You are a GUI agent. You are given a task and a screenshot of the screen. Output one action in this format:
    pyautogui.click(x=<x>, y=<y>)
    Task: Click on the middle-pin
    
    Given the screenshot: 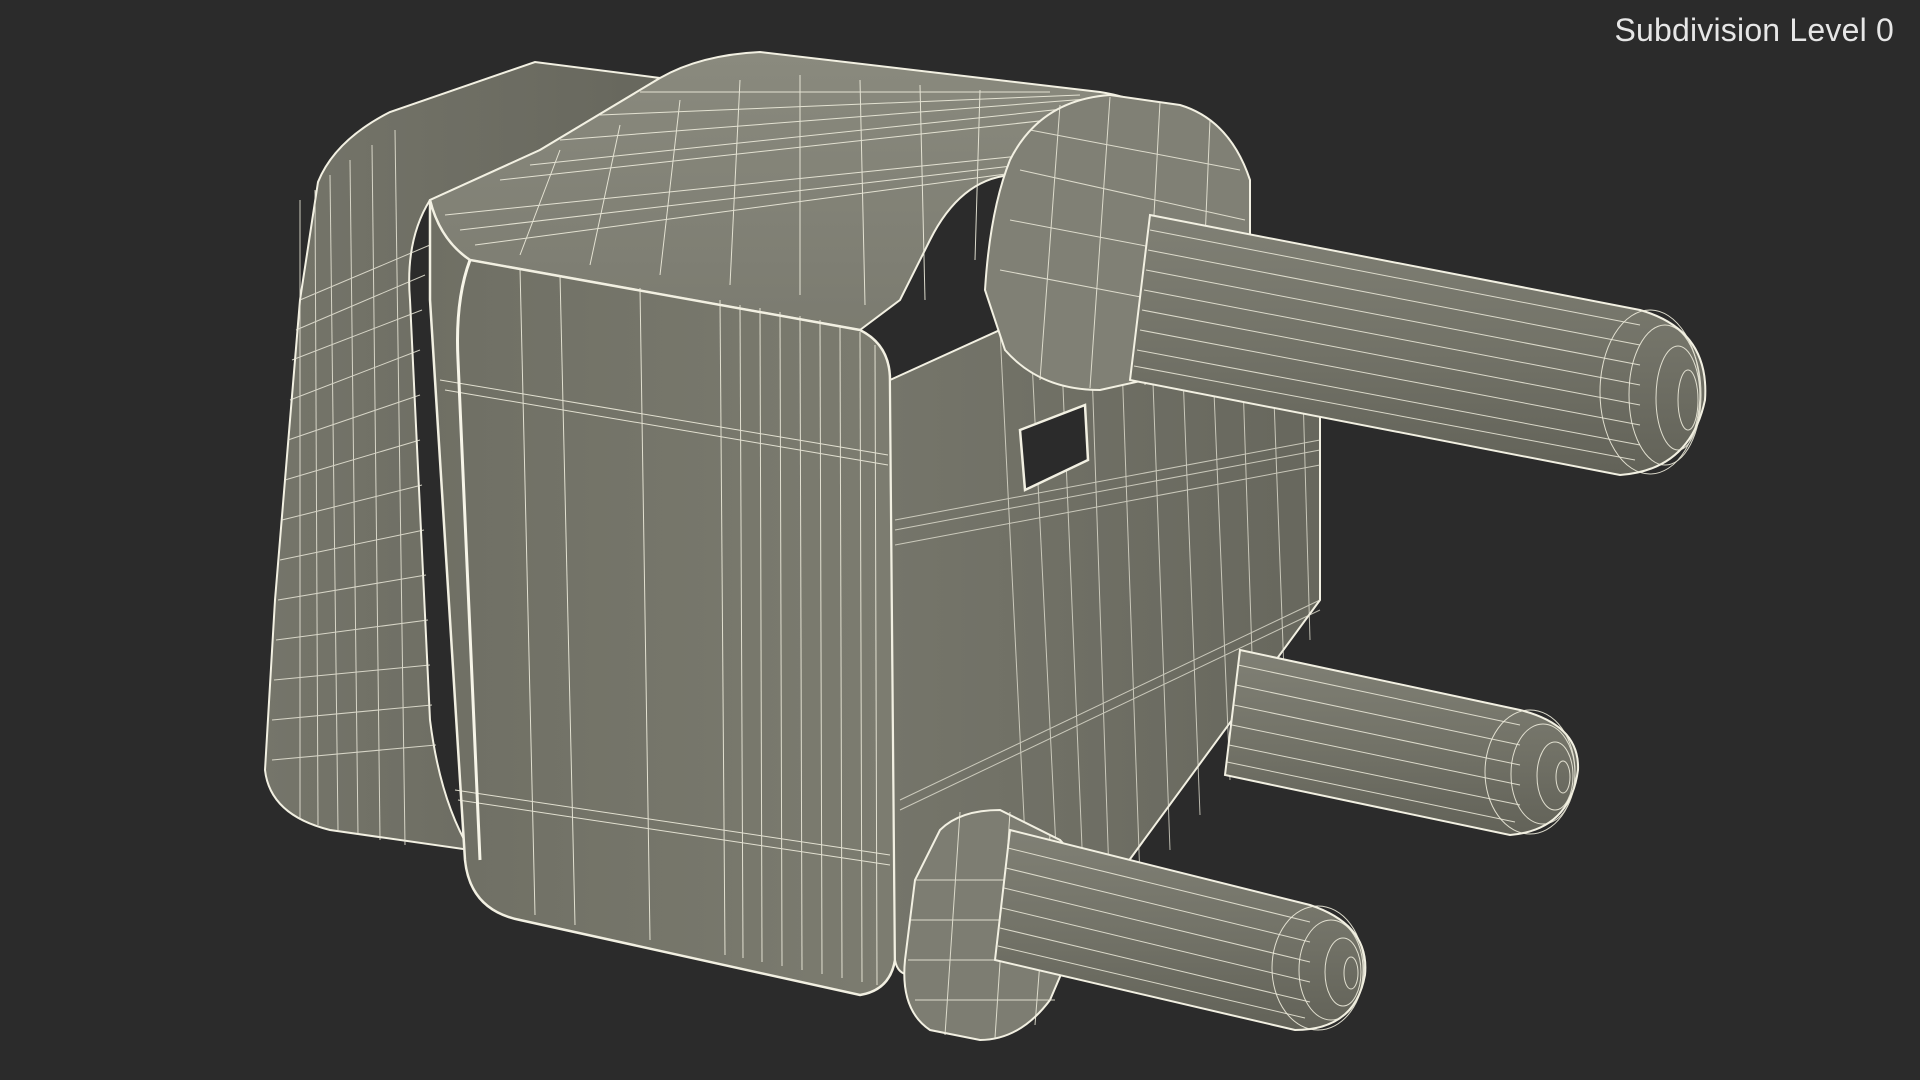 What is the action you would take?
    pyautogui.click(x=1401, y=742)
    